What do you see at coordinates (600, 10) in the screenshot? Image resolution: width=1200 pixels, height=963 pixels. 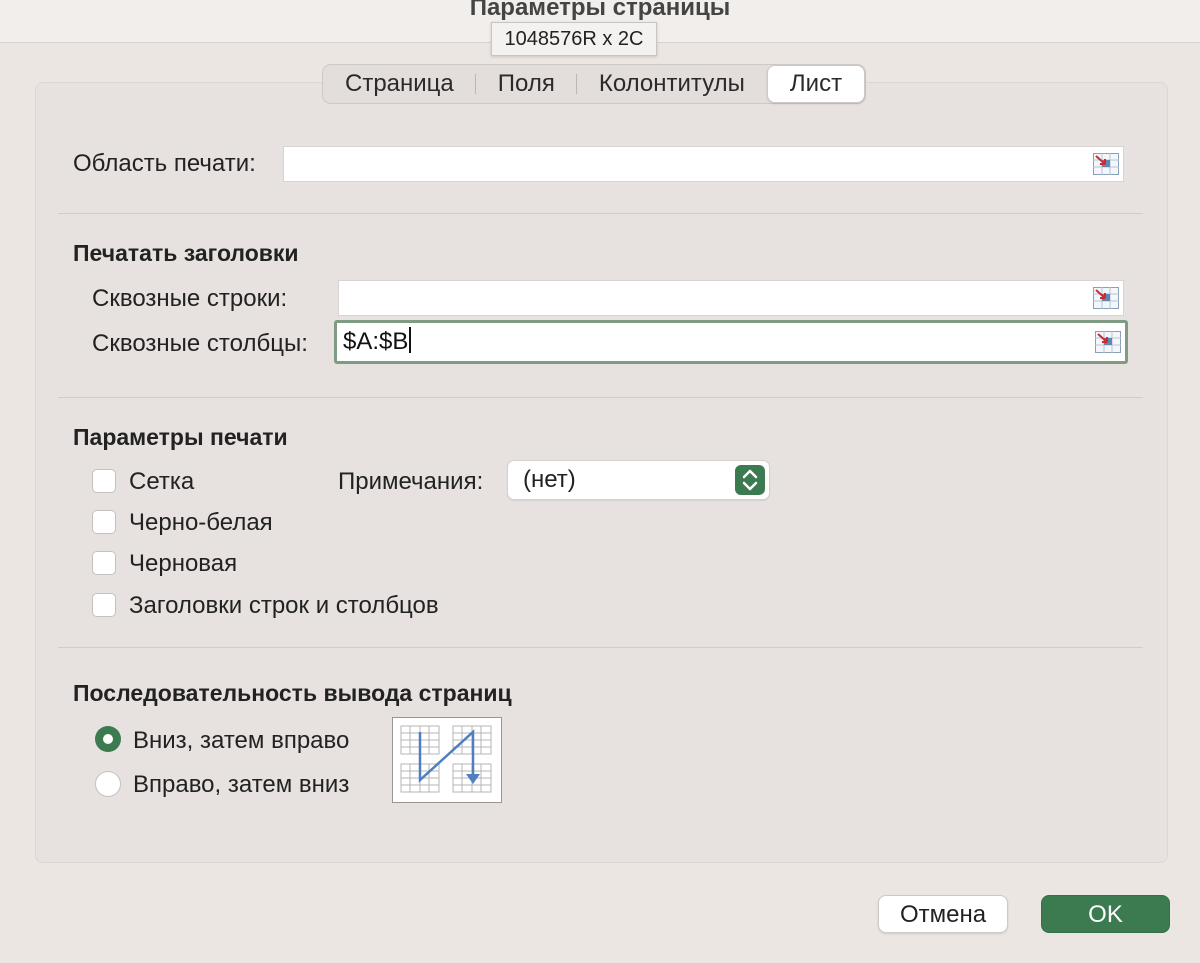 I see `window-title: Параметры страницы` at bounding box center [600, 10].